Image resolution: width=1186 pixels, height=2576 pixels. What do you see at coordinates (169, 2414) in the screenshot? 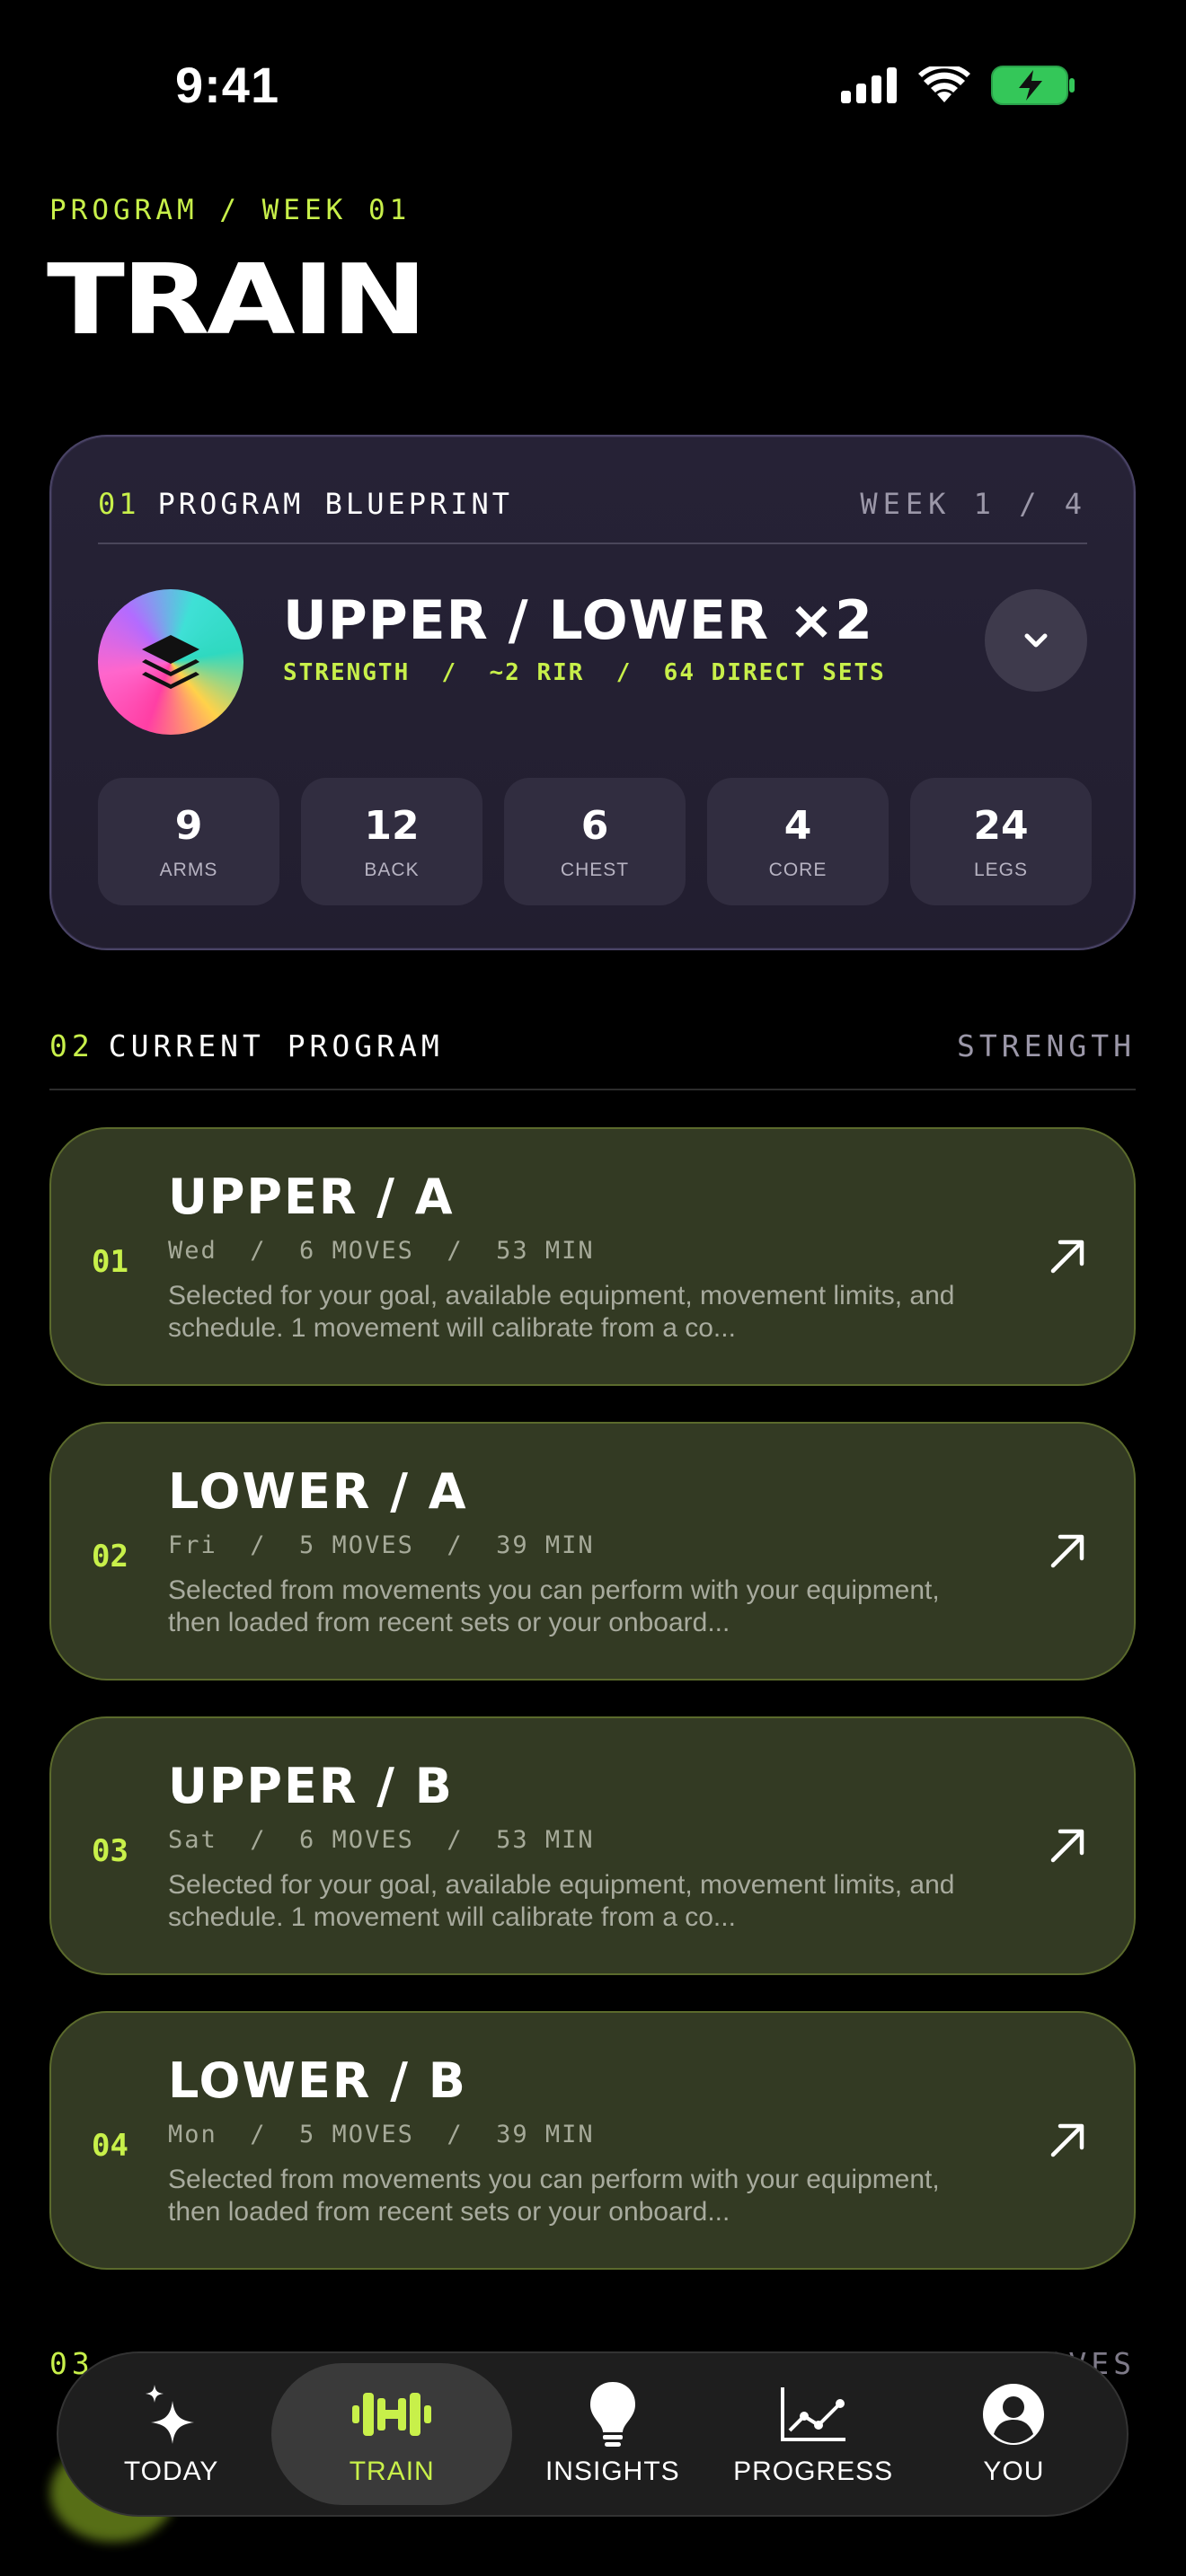
I see `sparkles-icon` at bounding box center [169, 2414].